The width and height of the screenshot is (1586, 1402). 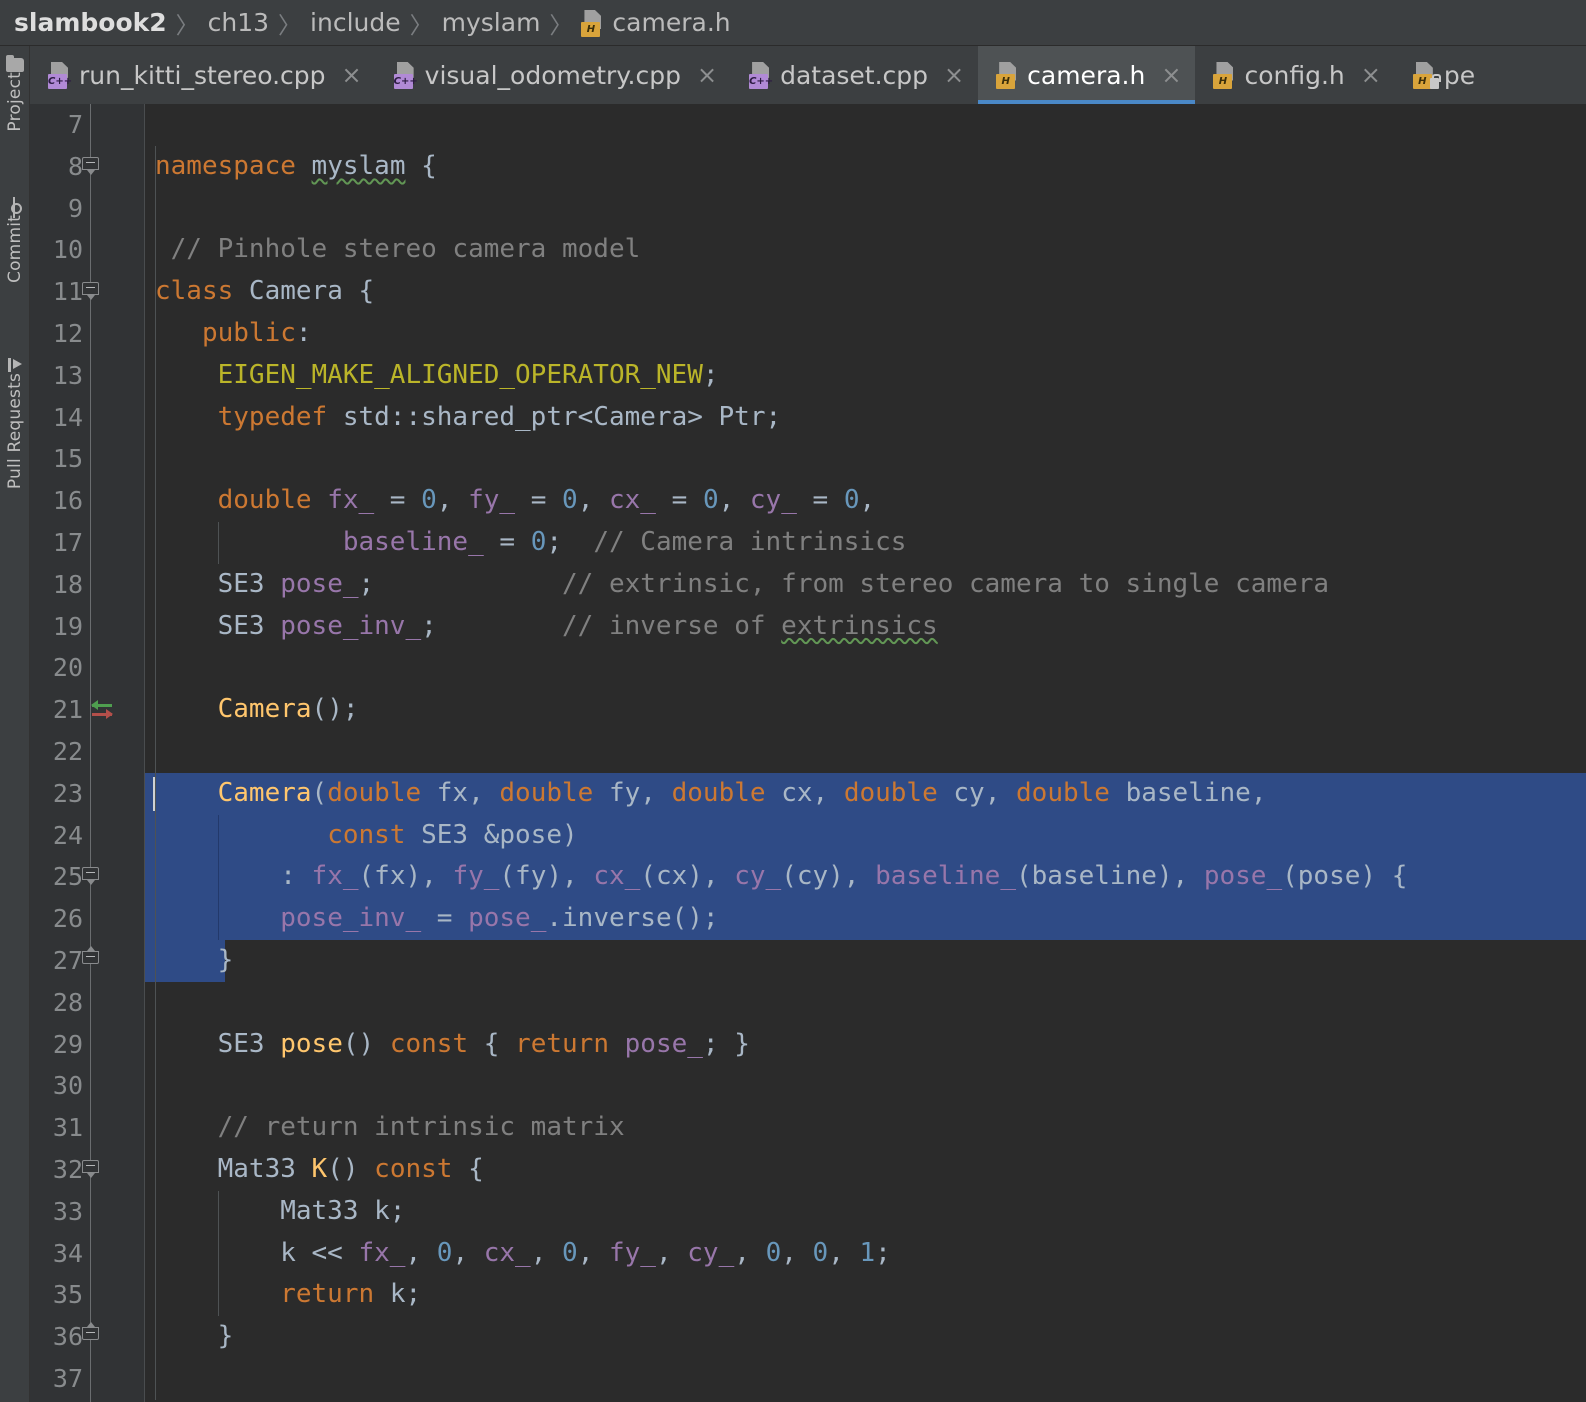 I want to click on code-line: typedef std::shared_ptr<Camera> Ptr;, so click(x=865, y=418).